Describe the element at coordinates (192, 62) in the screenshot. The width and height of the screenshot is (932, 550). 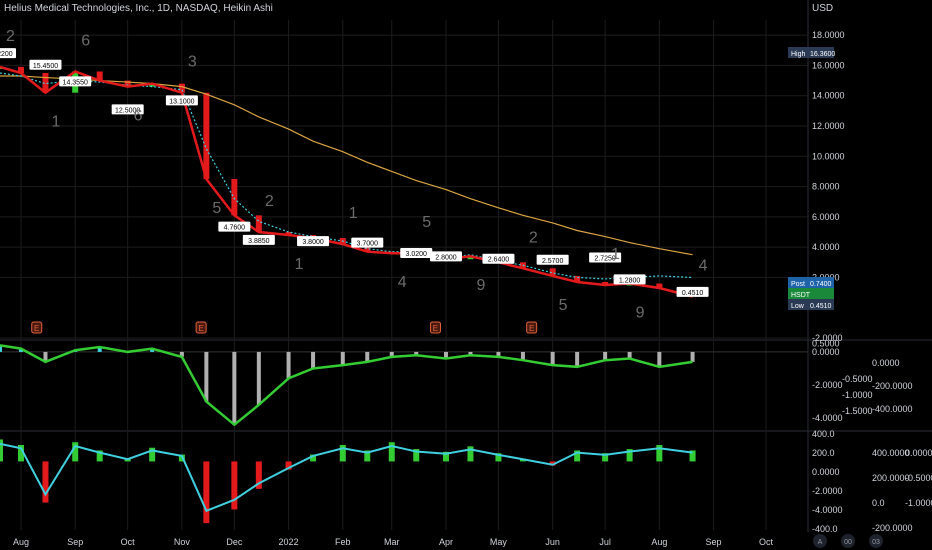
I see `wave-count-label: 3` at that location.